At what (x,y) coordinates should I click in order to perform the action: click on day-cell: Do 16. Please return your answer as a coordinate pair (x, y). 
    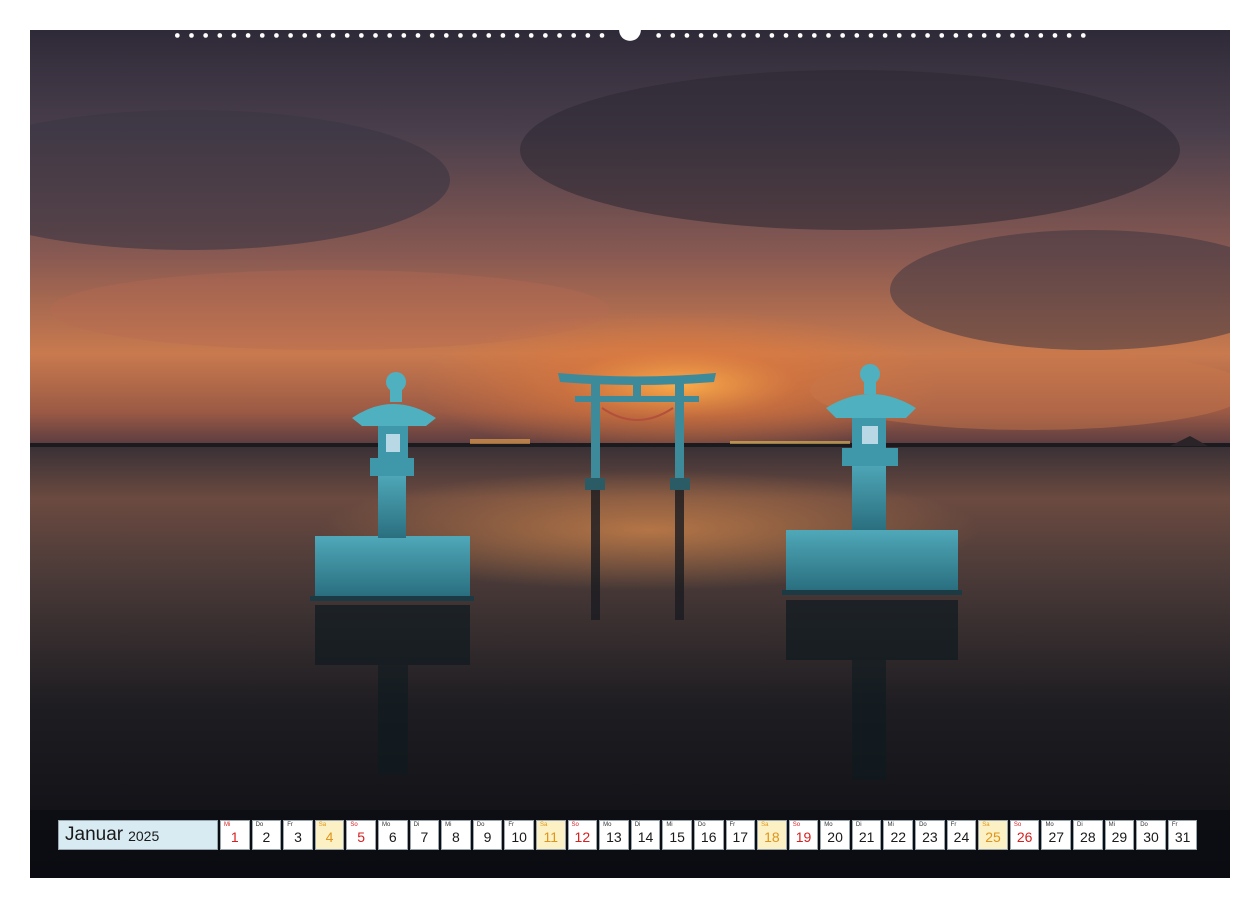
    Looking at the image, I should click on (708, 835).